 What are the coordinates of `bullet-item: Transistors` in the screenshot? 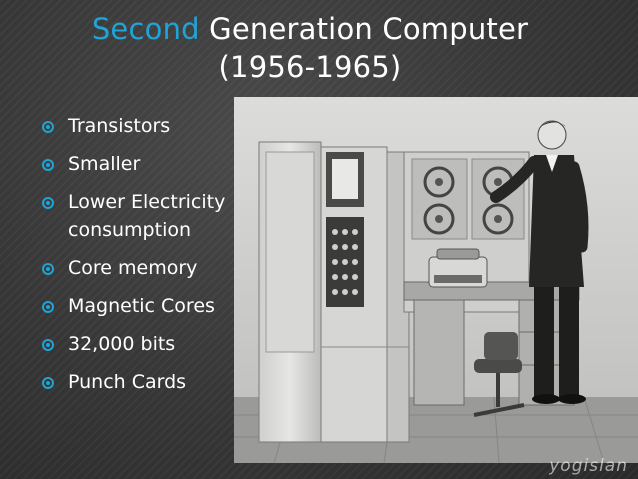 It's located at (130, 126).